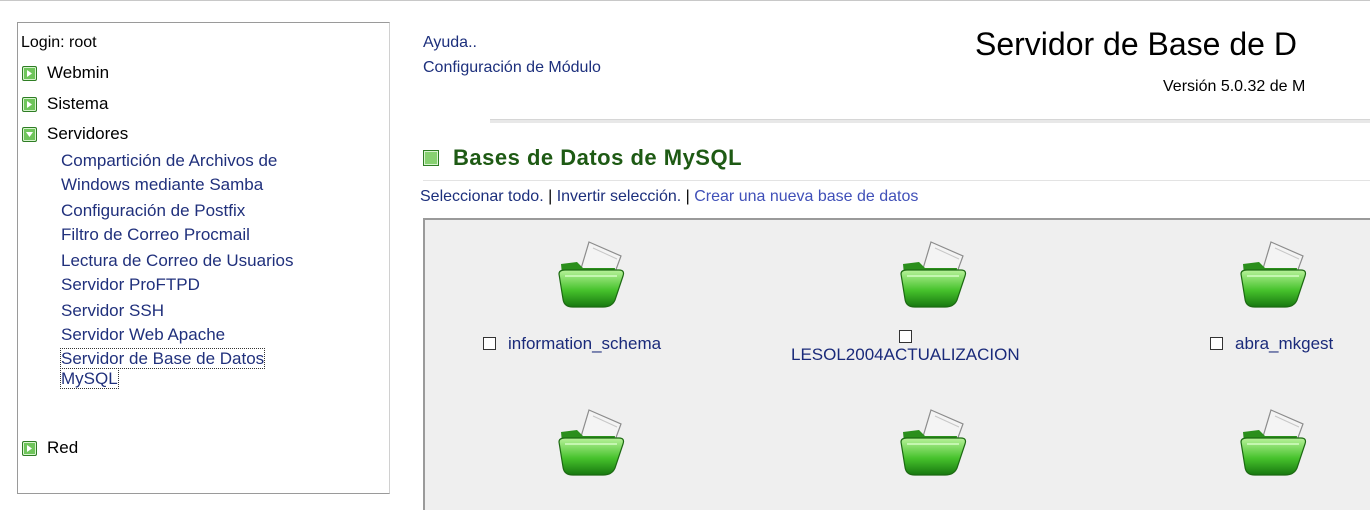  I want to click on sidebar-item-proftpd: Servidor ProFTPD, so click(130, 285).